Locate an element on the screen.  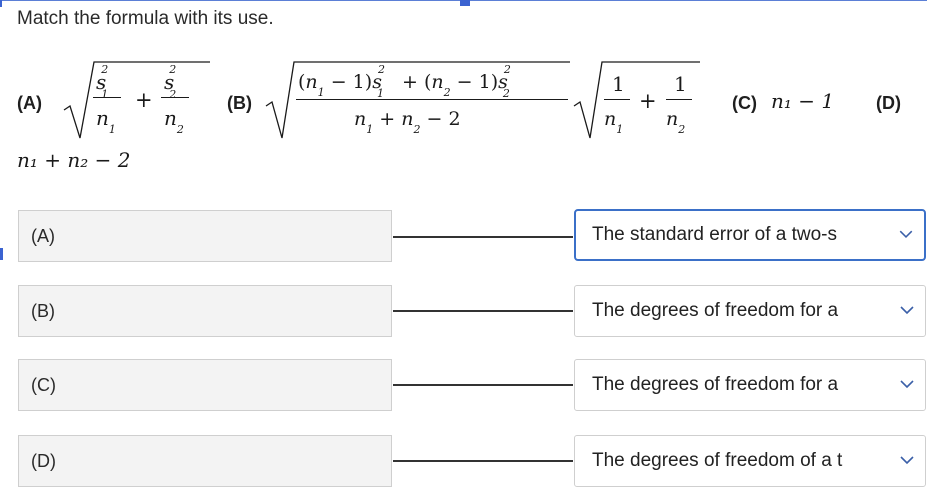
formula-a-fracbar2 is located at coordinates (175, 97).